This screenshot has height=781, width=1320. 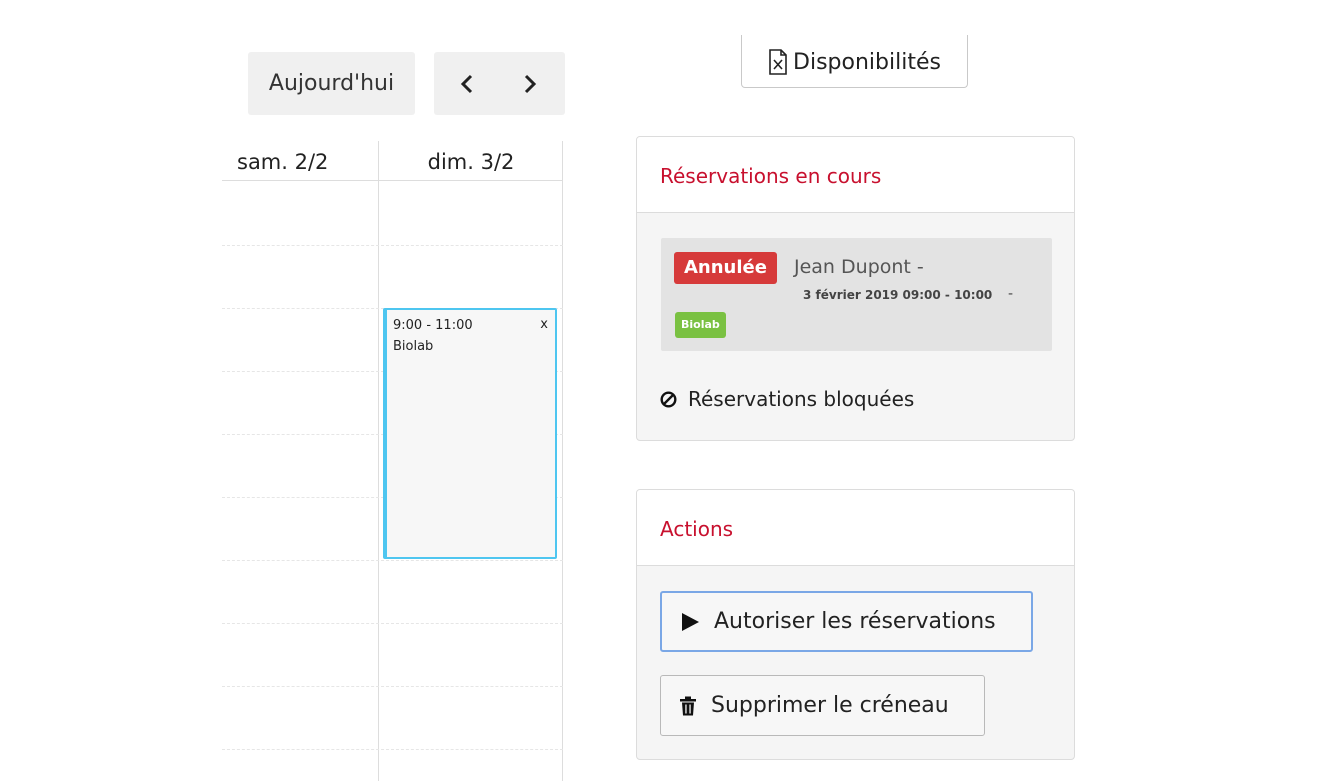 I want to click on delete-slot-label: Supprimer le créneau, so click(x=830, y=705).